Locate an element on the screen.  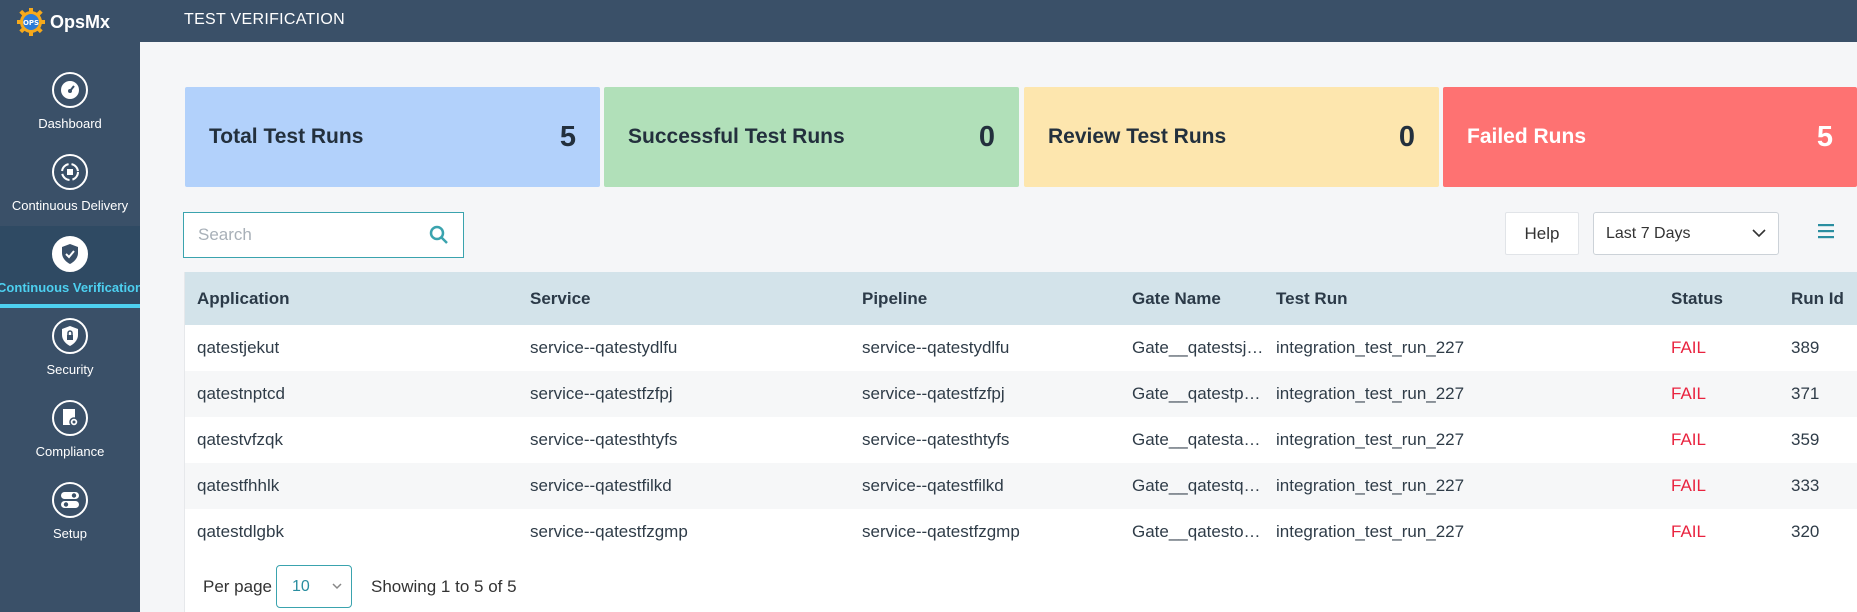
search-box is located at coordinates (323, 235).